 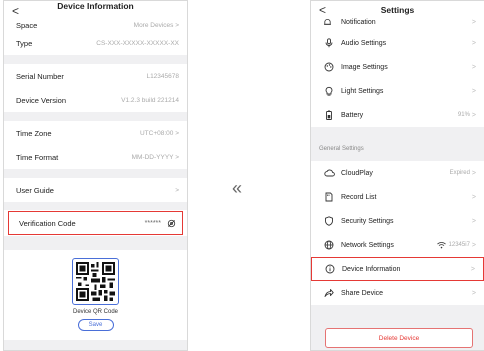 I want to click on type-value: CS-XXX-XXXXX-XXXXX-XX, so click(x=137, y=43).